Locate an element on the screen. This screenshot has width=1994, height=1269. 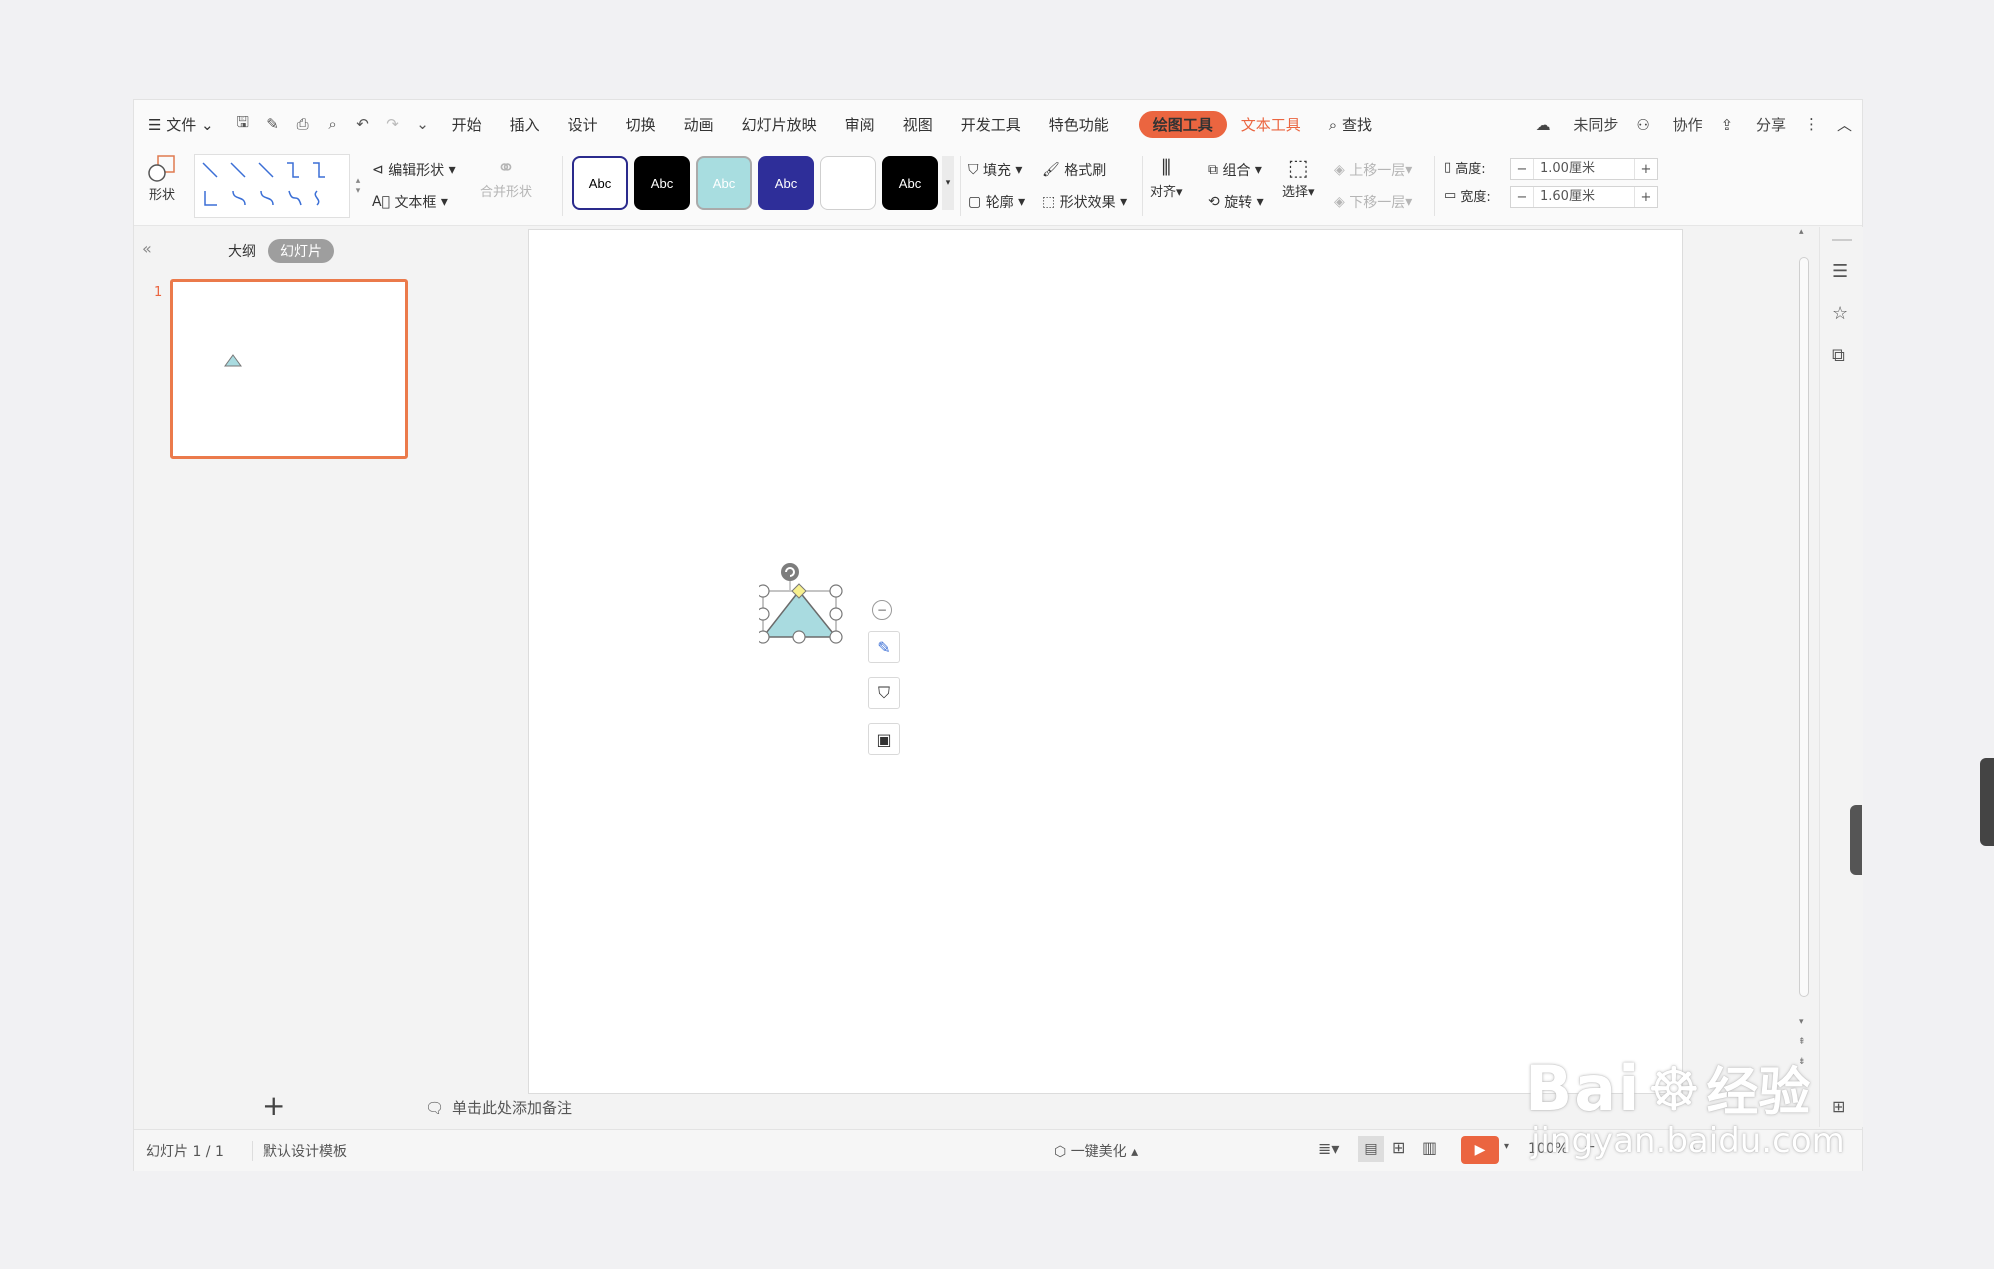
send-backward-label: 下移一层 is located at coordinates (1377, 203).